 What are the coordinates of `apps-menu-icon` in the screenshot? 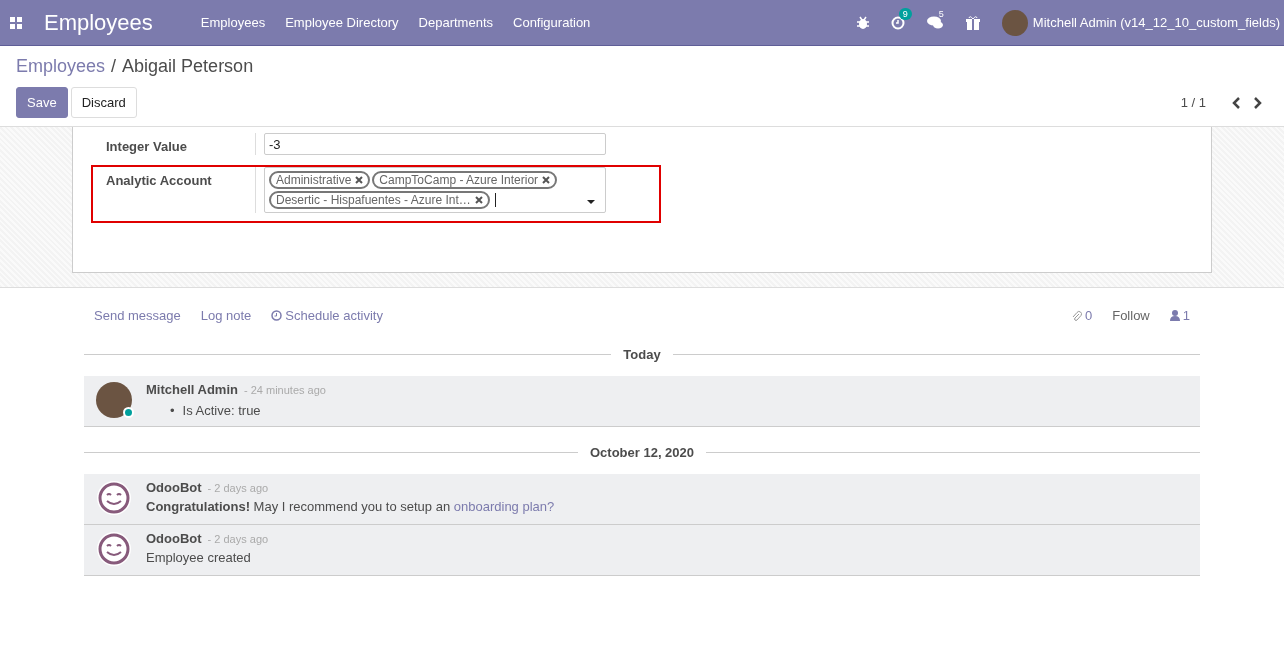 It's located at (16, 22).